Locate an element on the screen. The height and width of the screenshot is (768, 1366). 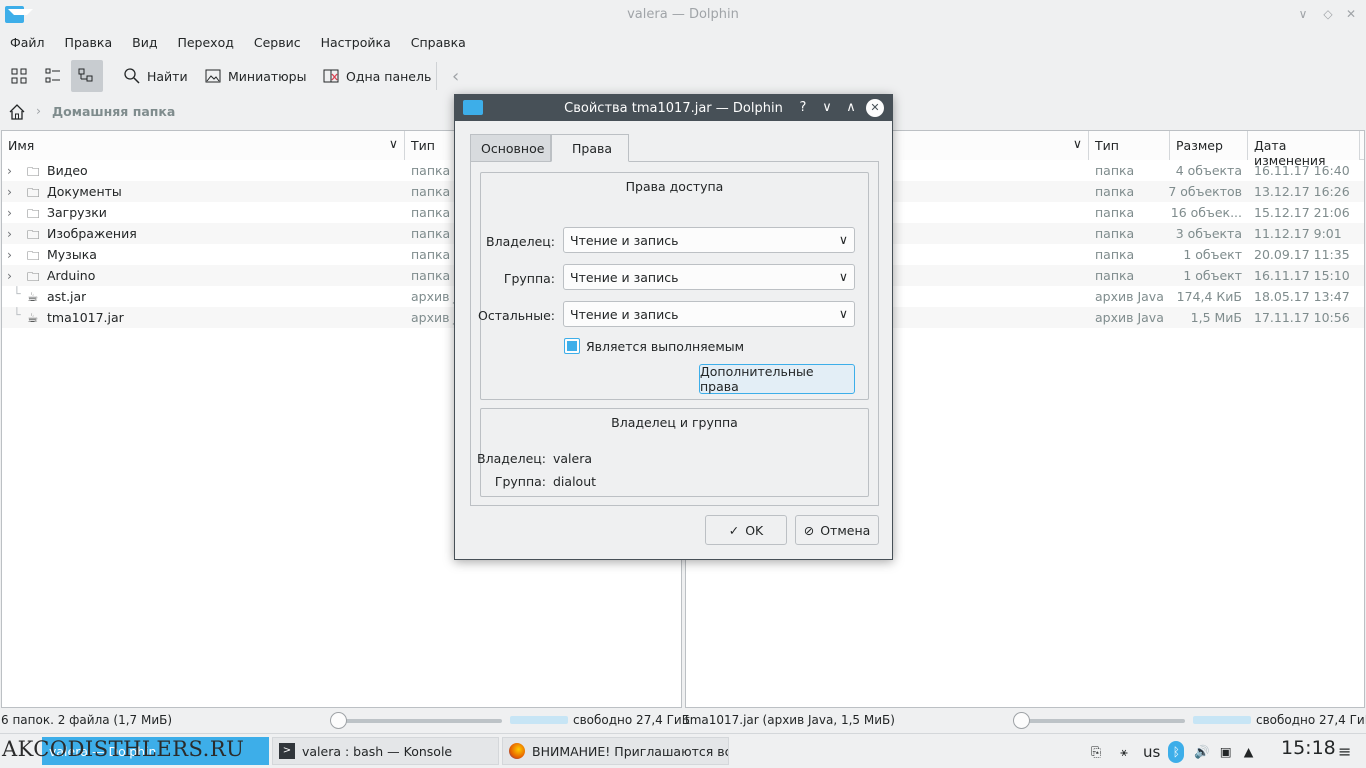
menu-file: Файл is located at coordinates (27, 40).